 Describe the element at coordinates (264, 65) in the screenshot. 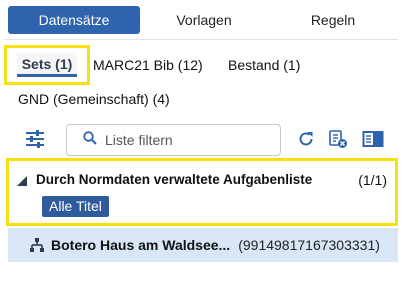

I see `sub-tab-bestand: Bestand (1)` at that location.